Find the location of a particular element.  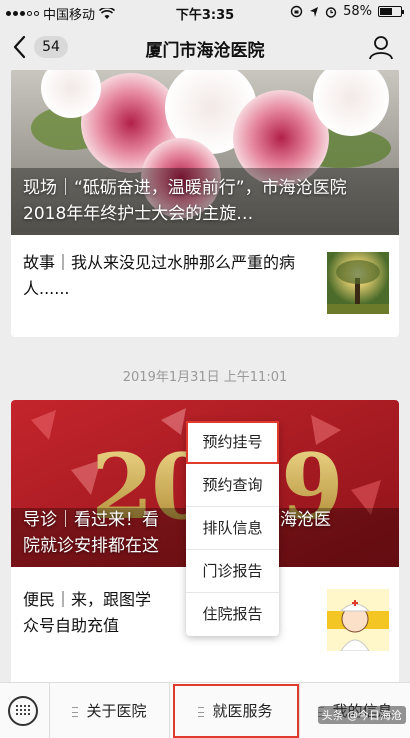

submenu-item-appointment: 预约挂号 is located at coordinates (232, 442).